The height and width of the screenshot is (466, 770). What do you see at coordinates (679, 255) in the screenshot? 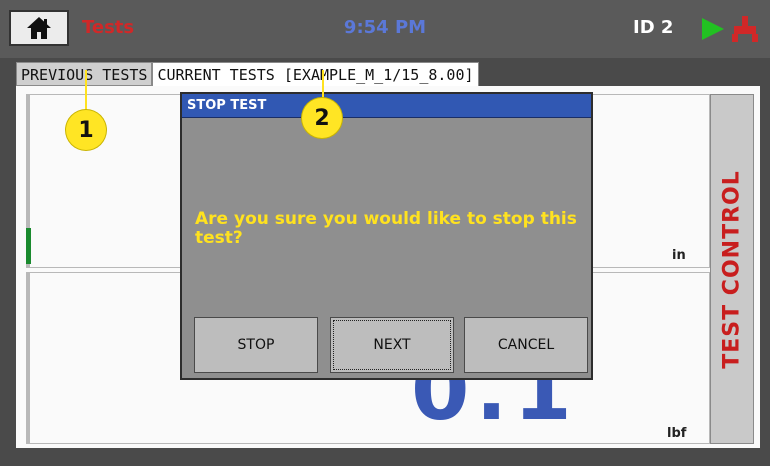
I see `displacement-unit: in` at bounding box center [679, 255].